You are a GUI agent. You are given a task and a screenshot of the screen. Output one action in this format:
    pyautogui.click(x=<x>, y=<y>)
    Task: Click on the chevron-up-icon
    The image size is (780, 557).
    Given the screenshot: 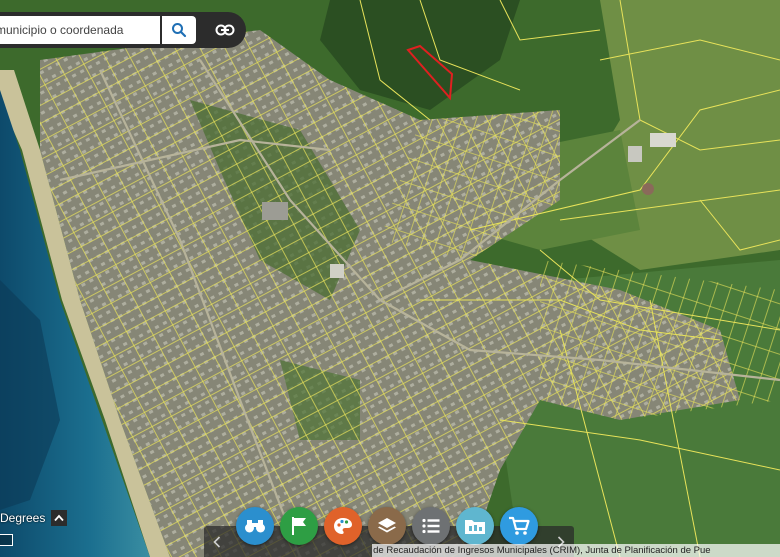 What is the action you would take?
    pyautogui.click(x=59, y=518)
    